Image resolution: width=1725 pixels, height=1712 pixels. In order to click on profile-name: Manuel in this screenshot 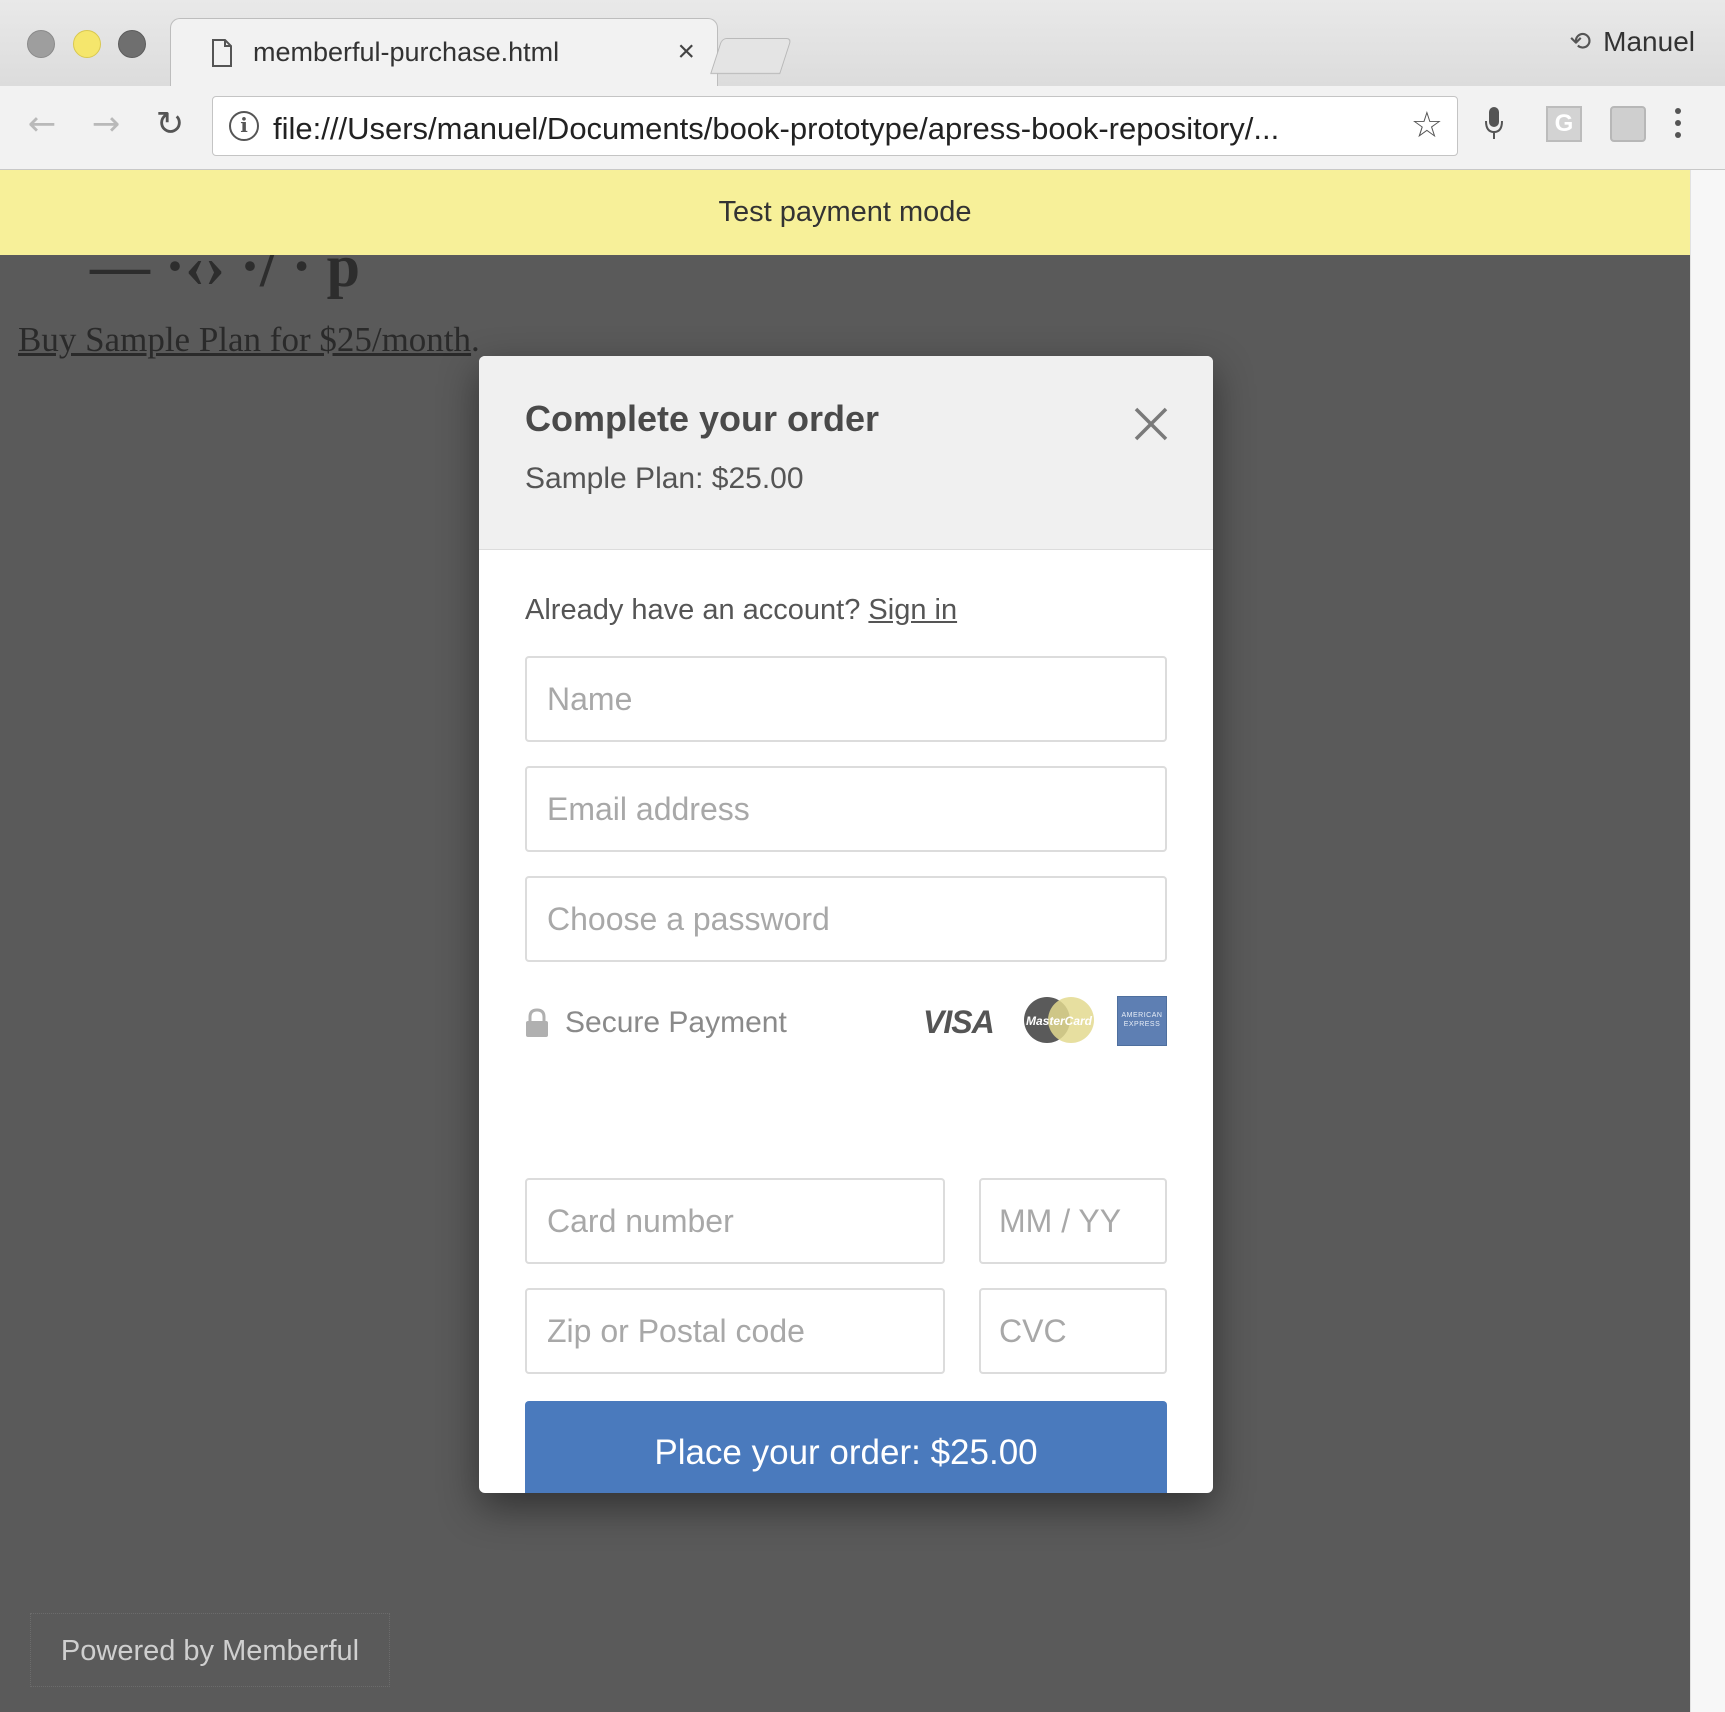, I will do `click(1649, 41)`.